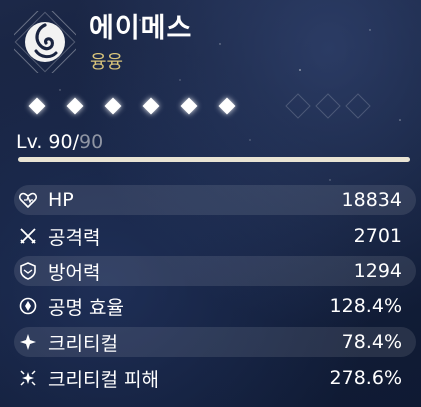  What do you see at coordinates (28, 306) in the screenshot?
I see `energy-recharge-icon` at bounding box center [28, 306].